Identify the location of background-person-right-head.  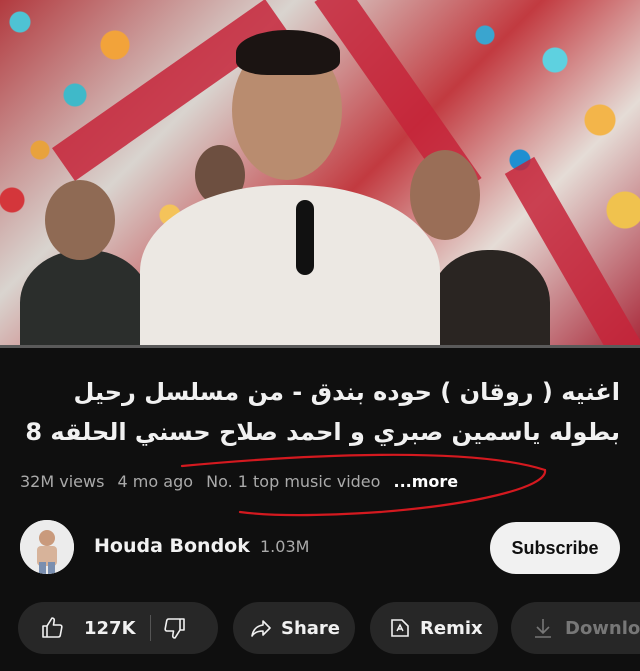
(445, 195).